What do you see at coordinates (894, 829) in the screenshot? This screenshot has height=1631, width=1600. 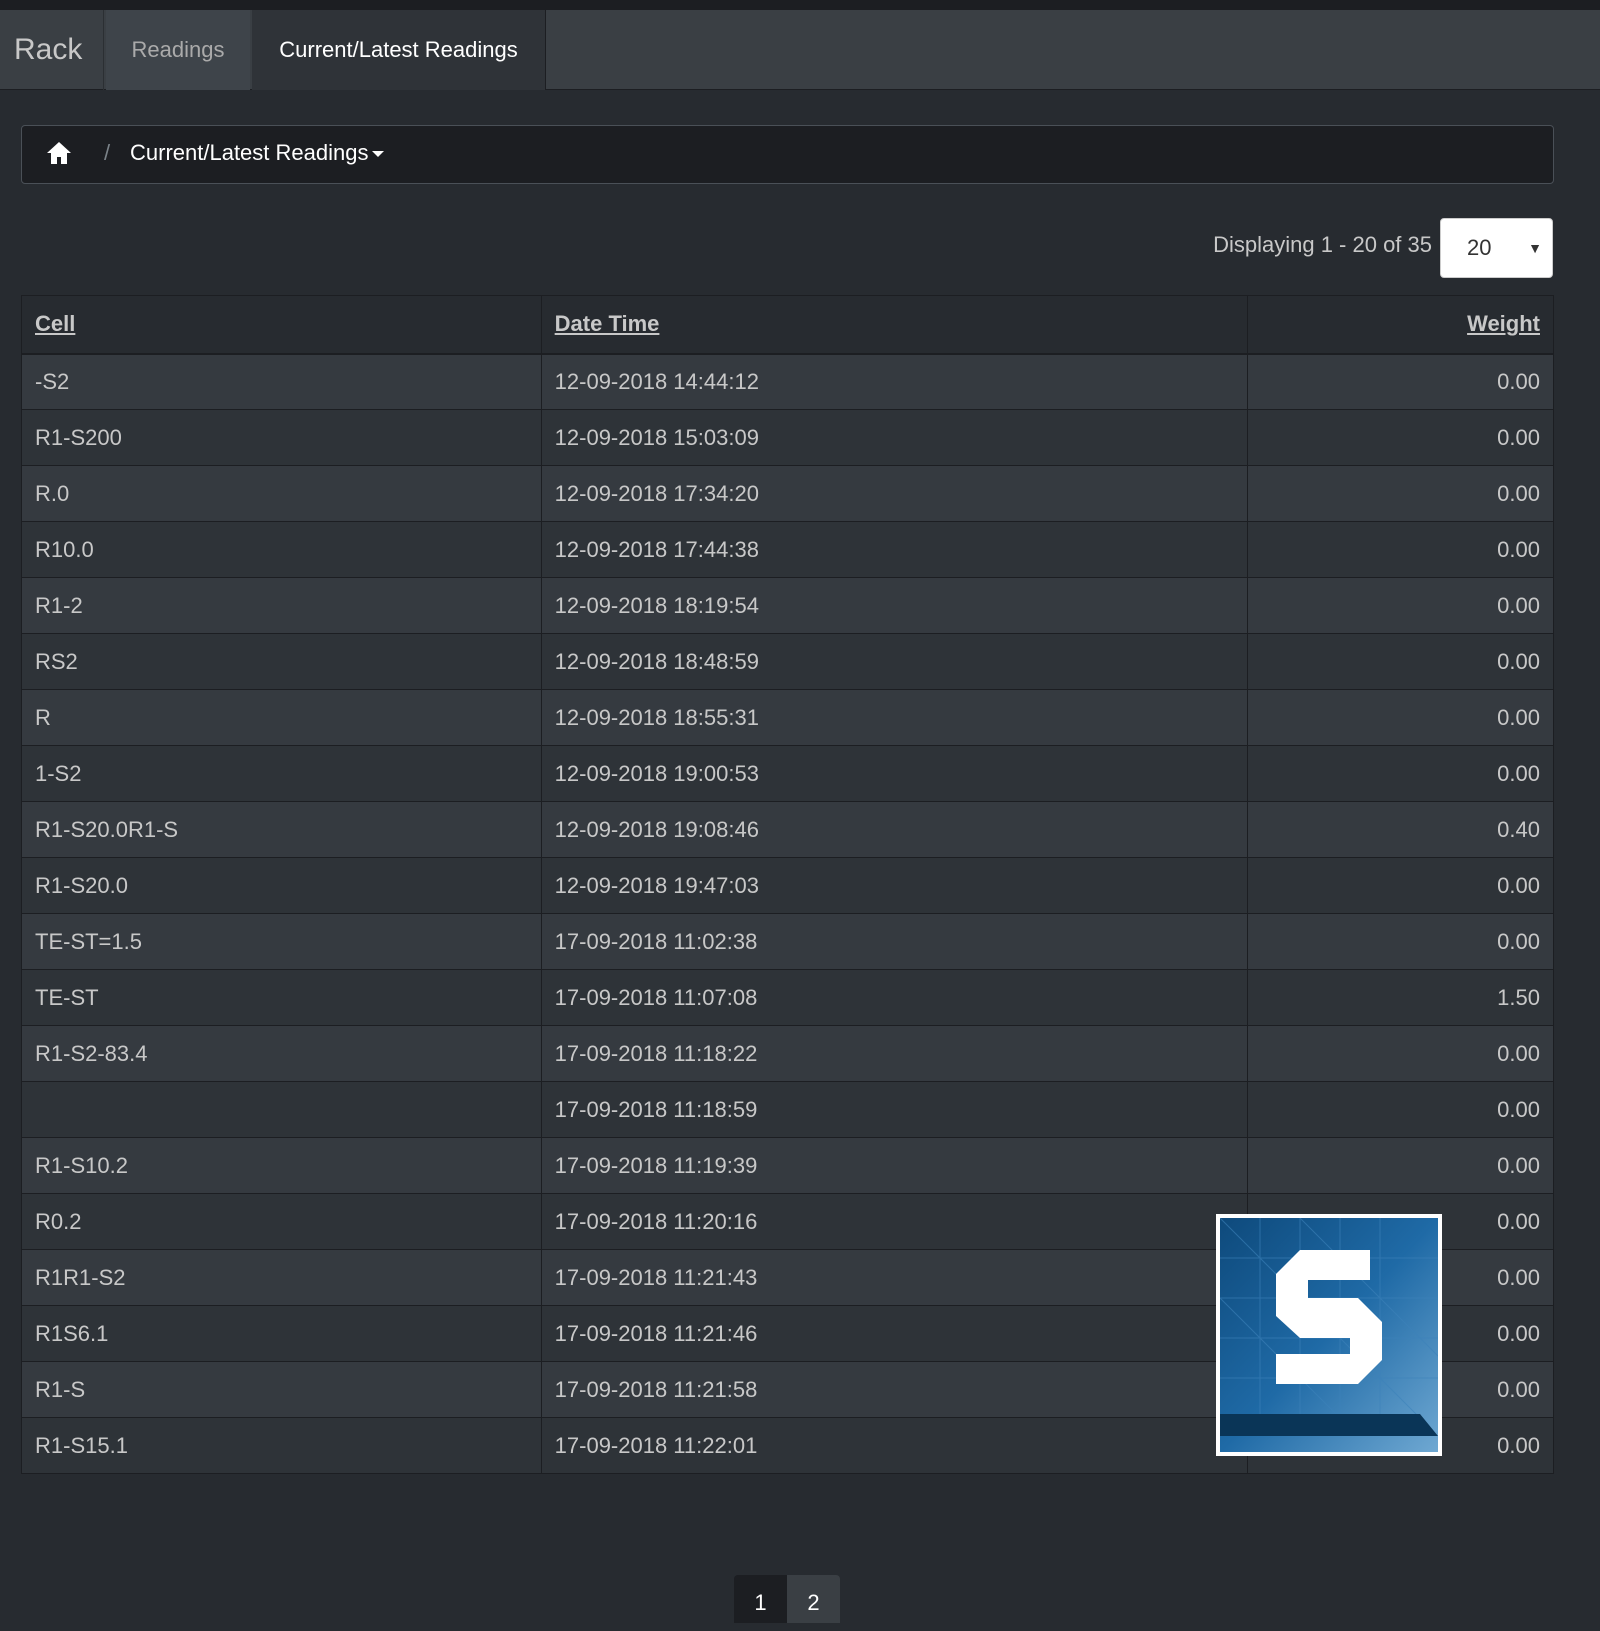 I see `cell-date-time: 12-09-2018 19:08:46` at bounding box center [894, 829].